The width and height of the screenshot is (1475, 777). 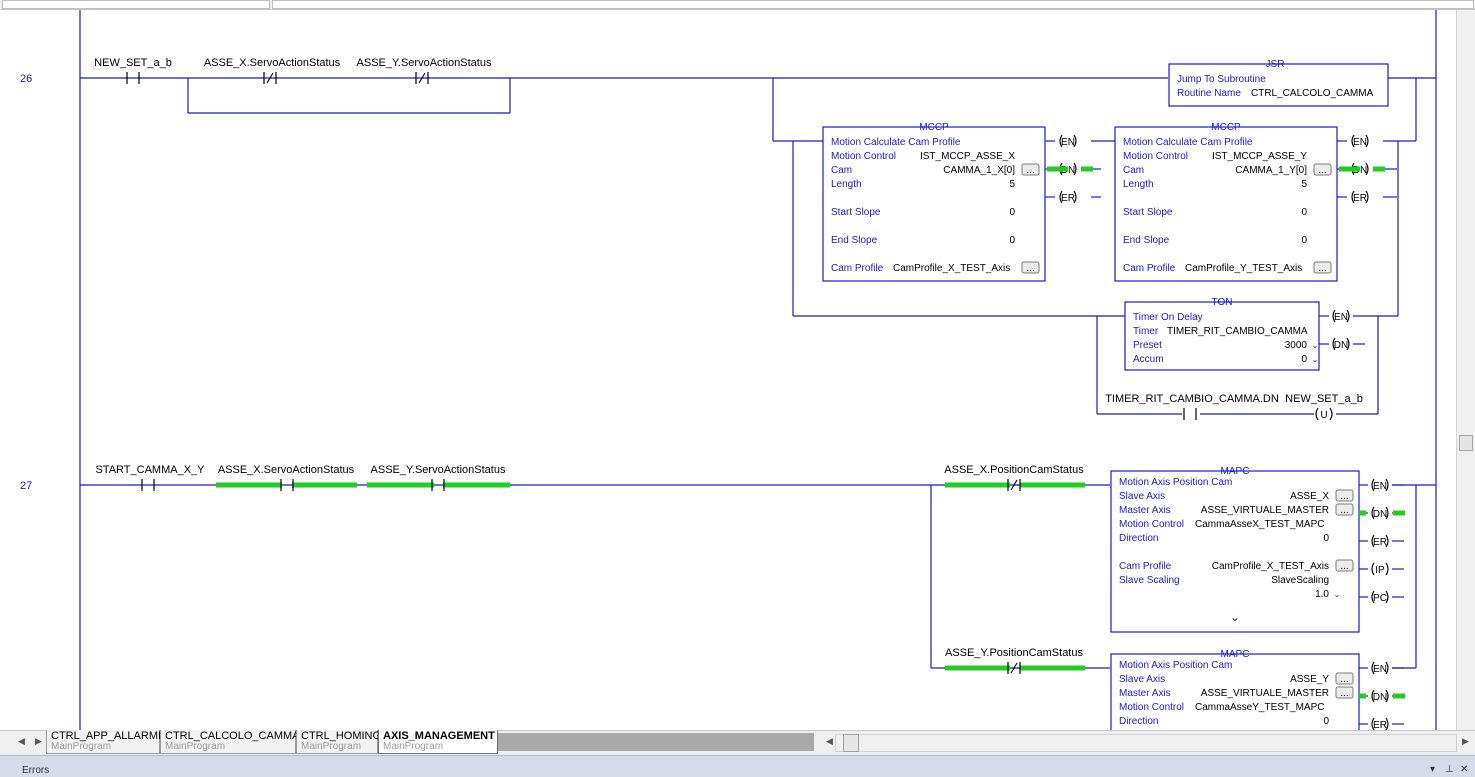 I want to click on mapc-operand-label: Slave Axis, so click(x=1142, y=496).